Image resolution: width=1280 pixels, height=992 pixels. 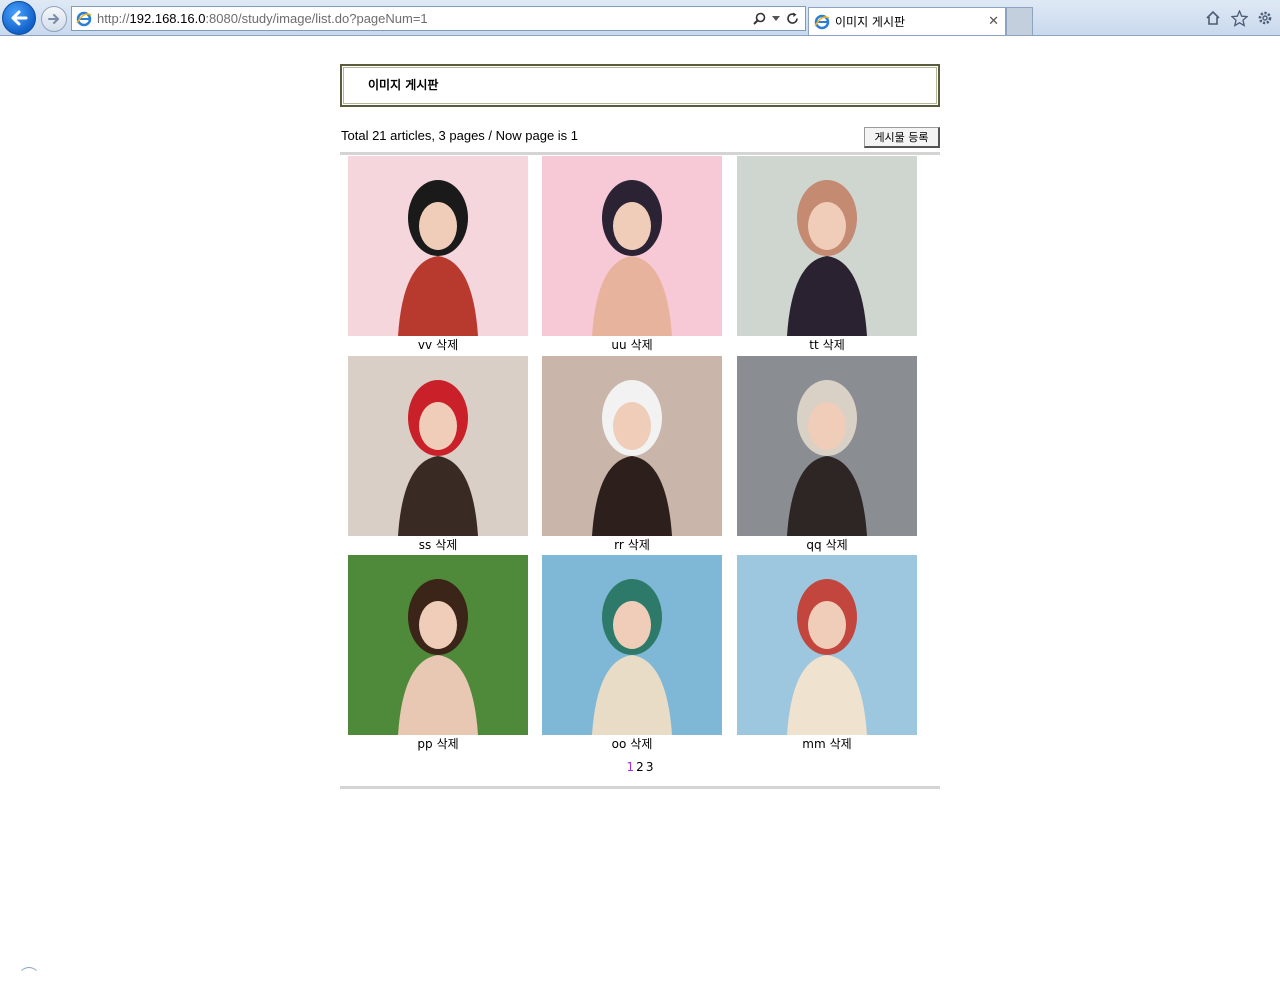 What do you see at coordinates (907, 21) in the screenshot?
I see `tab-image-board: 이미지 게시판 ✕` at bounding box center [907, 21].